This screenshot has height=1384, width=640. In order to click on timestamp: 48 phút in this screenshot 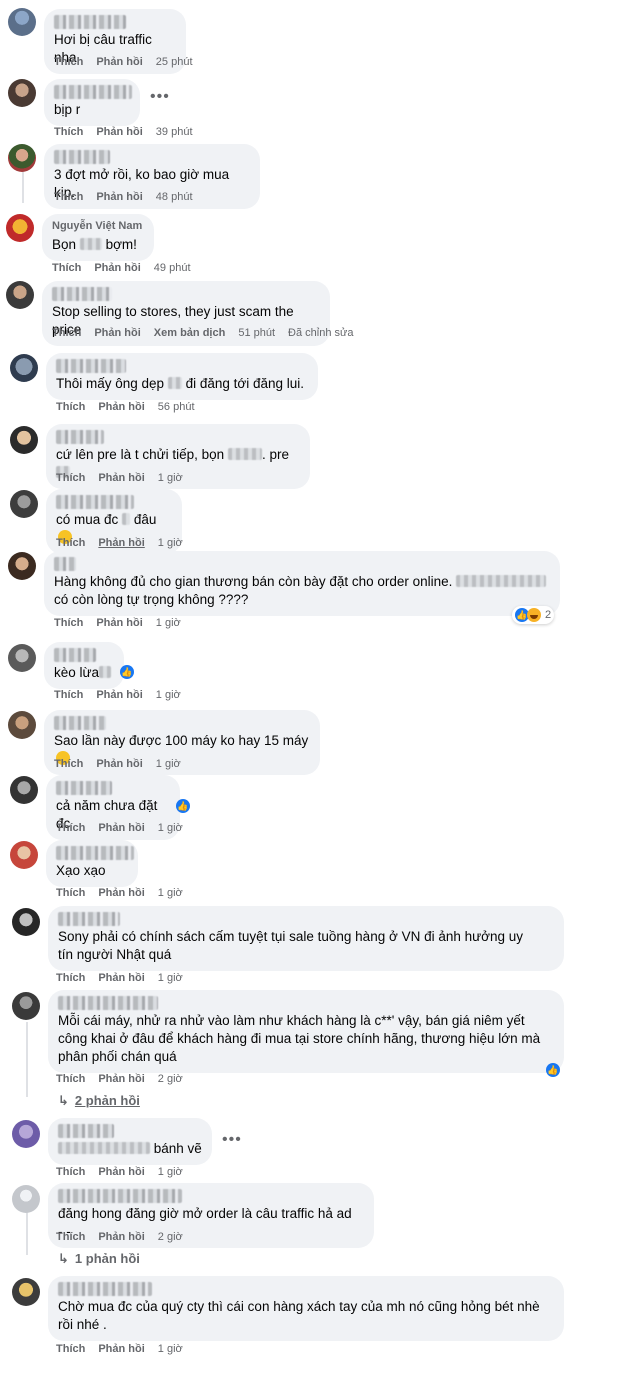, I will do `click(174, 197)`.